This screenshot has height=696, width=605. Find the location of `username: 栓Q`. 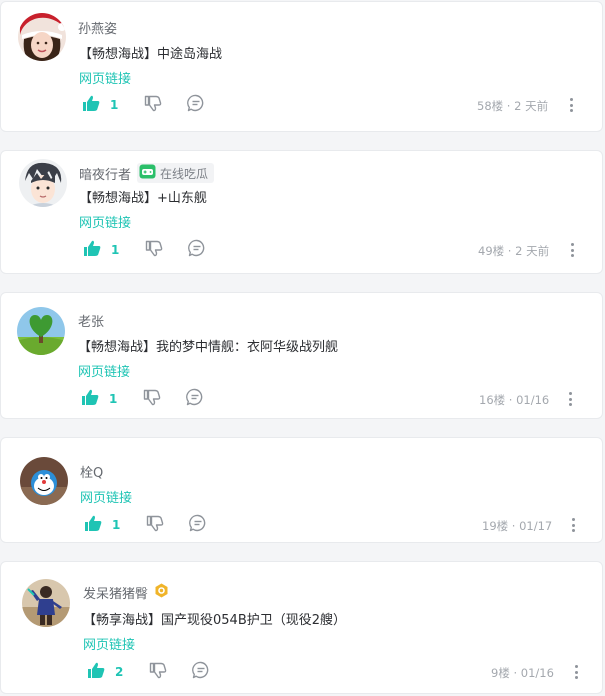

username: 栓Q is located at coordinates (91, 471).